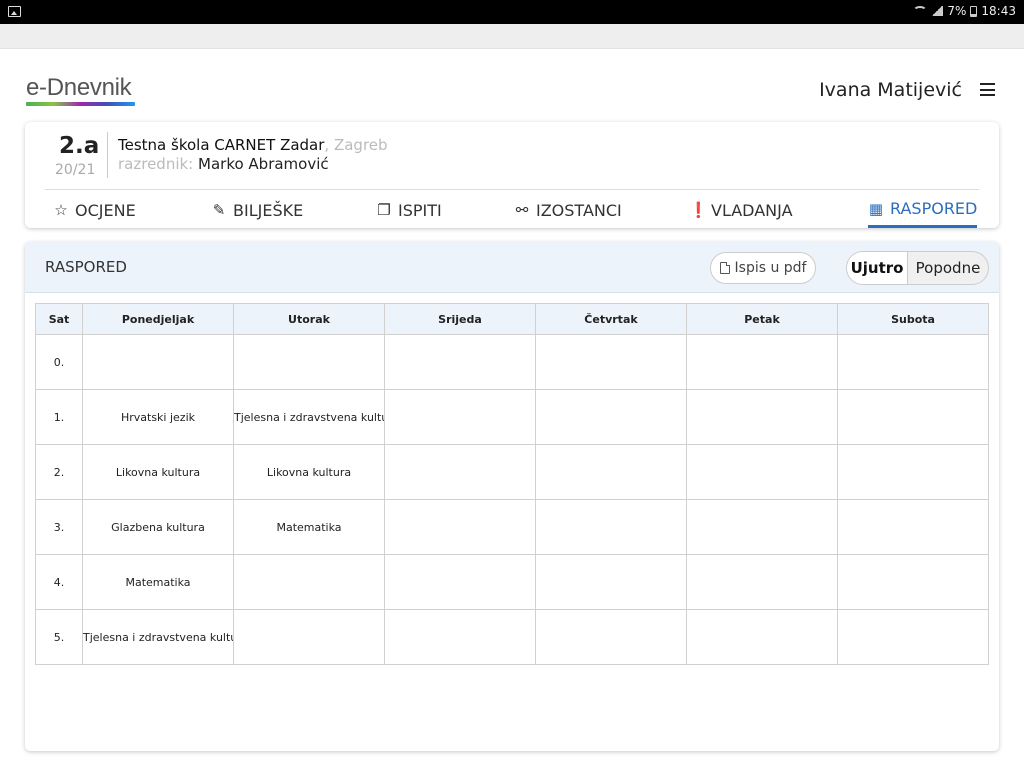  Describe the element at coordinates (221, 145) in the screenshot. I see `school-name: Testna škola CARNET Zadar` at that location.